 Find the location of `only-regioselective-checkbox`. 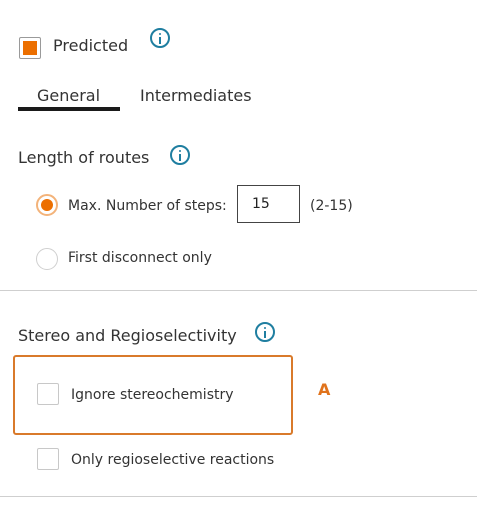

only-regioselective-checkbox is located at coordinates (48, 459).